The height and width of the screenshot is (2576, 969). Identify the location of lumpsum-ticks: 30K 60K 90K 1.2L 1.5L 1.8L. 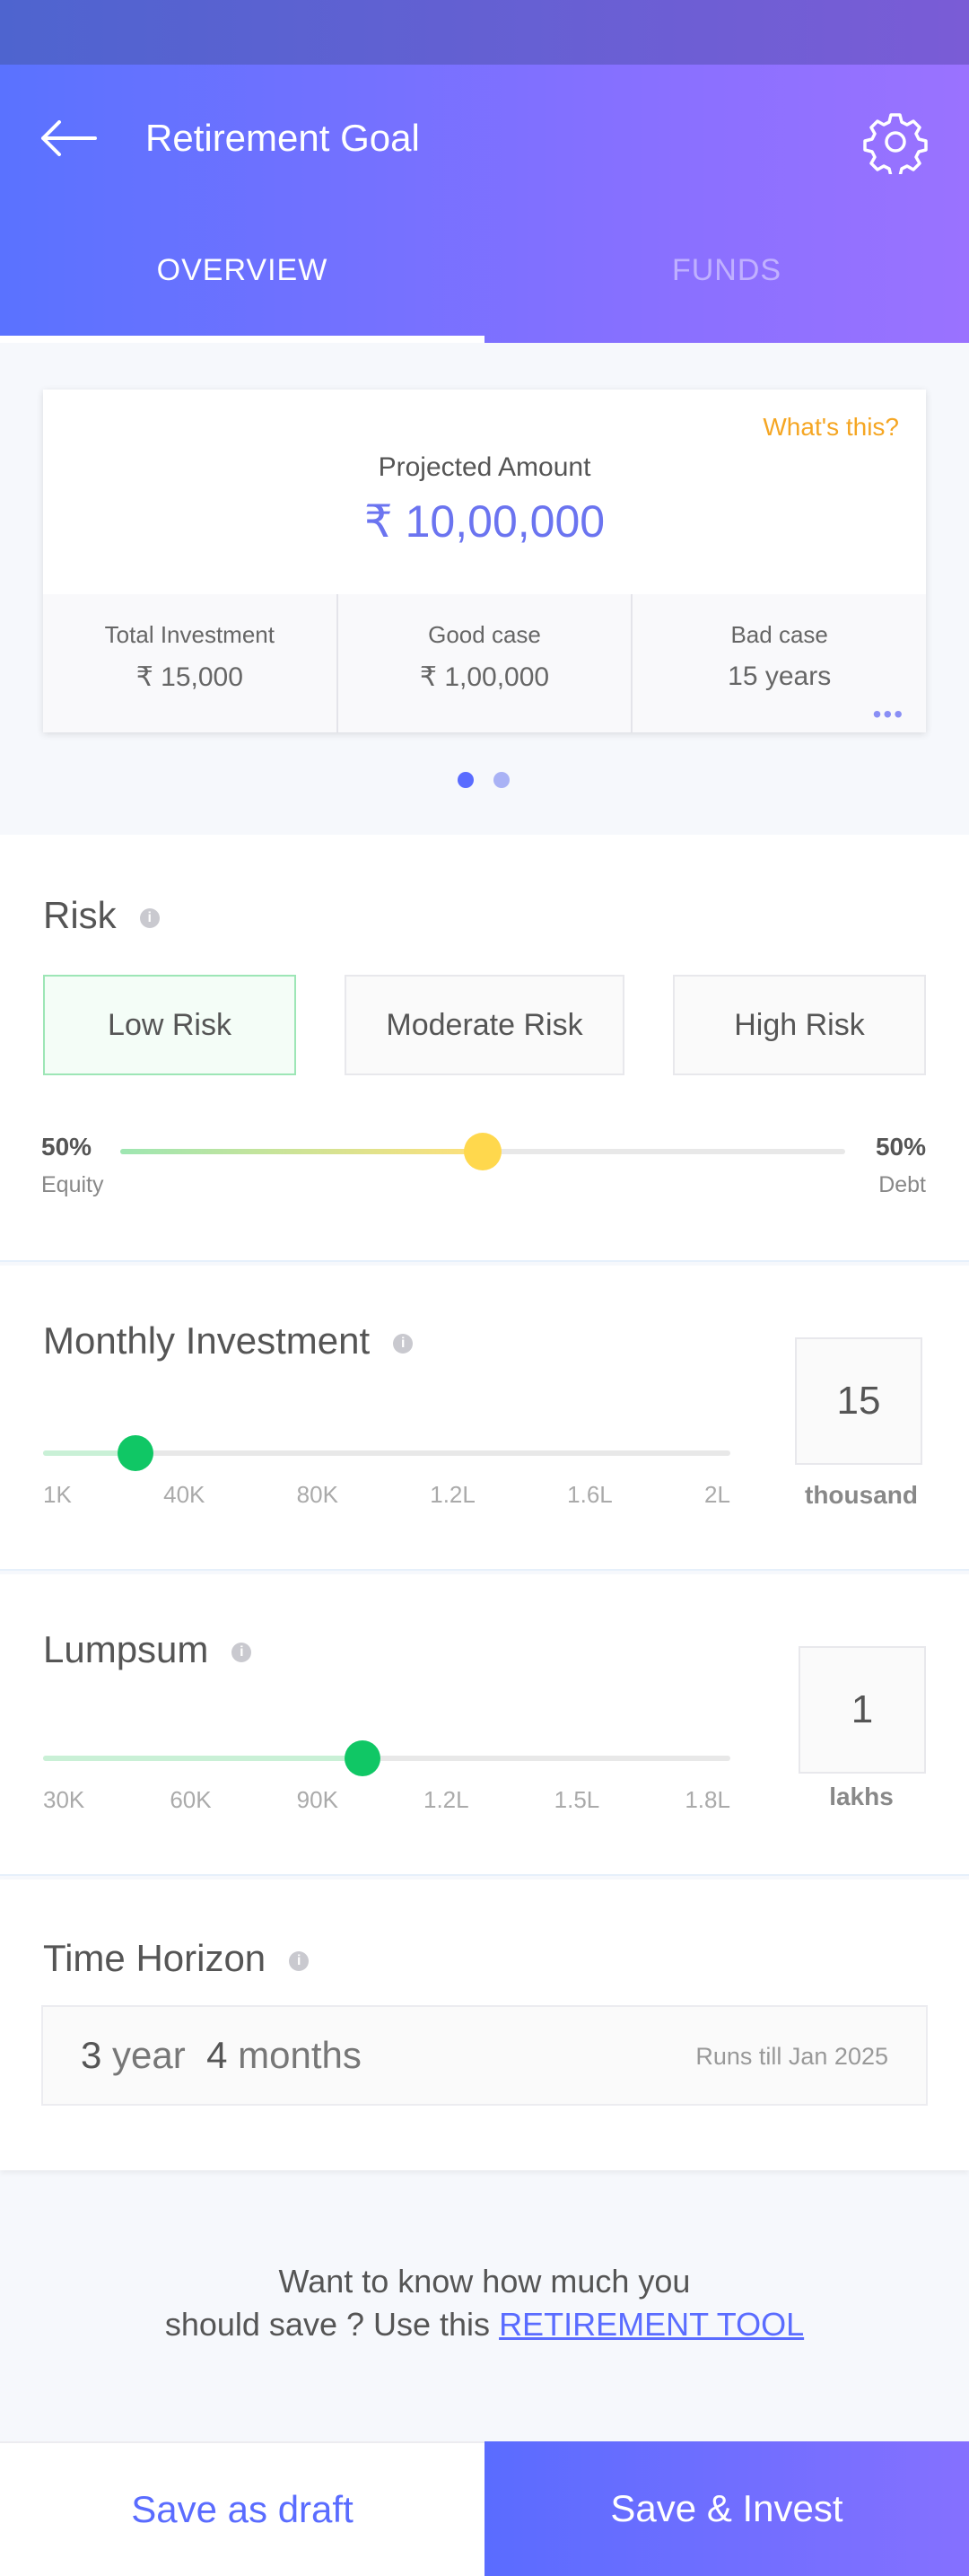
(386, 1800).